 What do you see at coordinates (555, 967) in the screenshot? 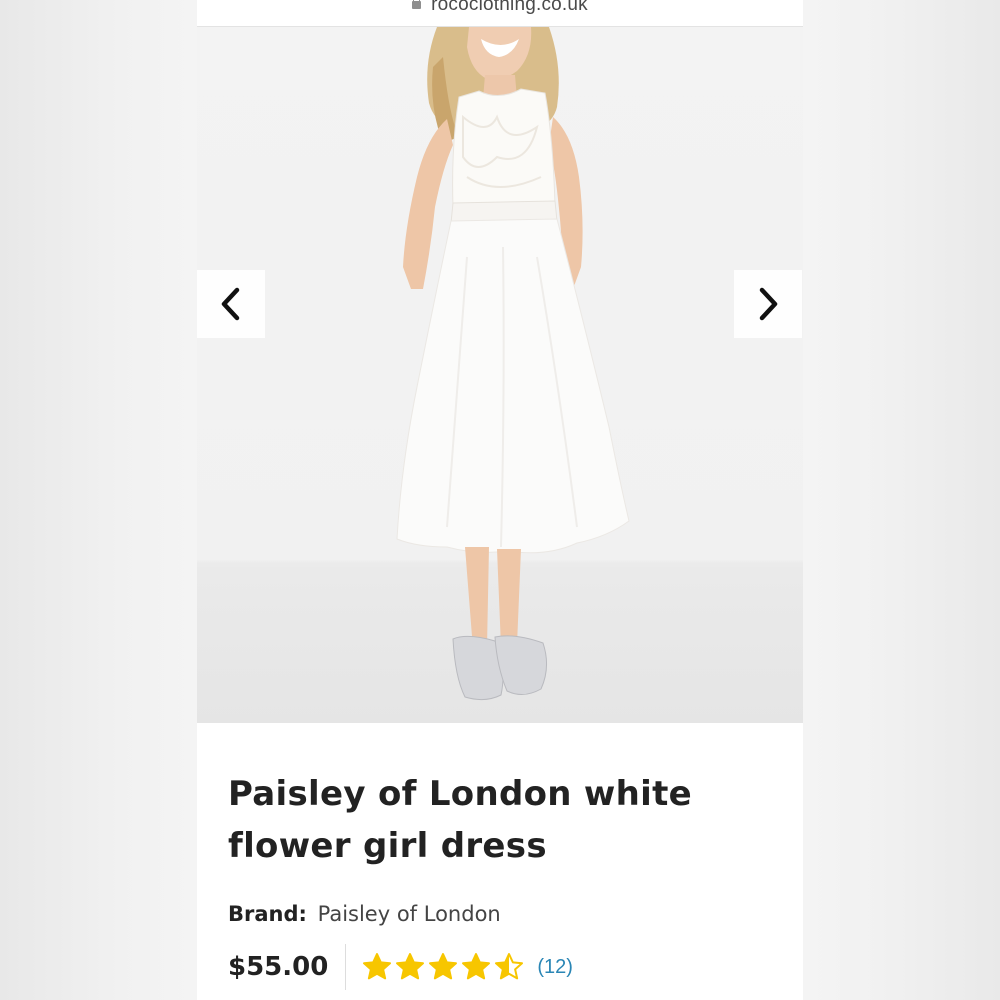
I see `review-count-link: (12)` at bounding box center [555, 967].